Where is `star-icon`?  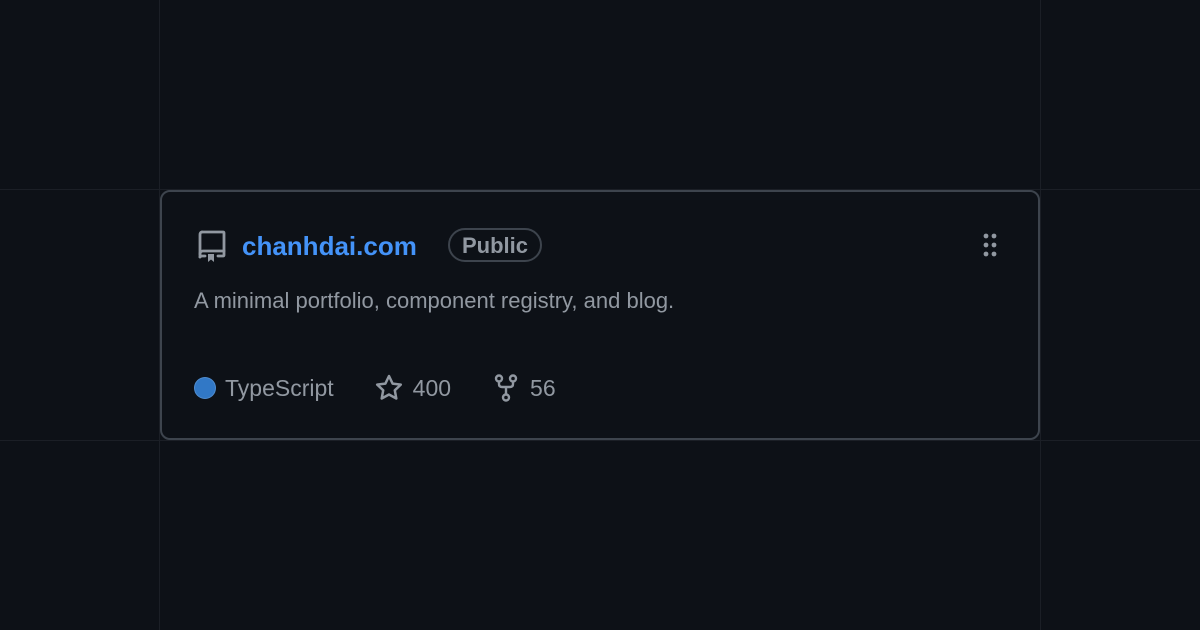
star-icon is located at coordinates (388, 387).